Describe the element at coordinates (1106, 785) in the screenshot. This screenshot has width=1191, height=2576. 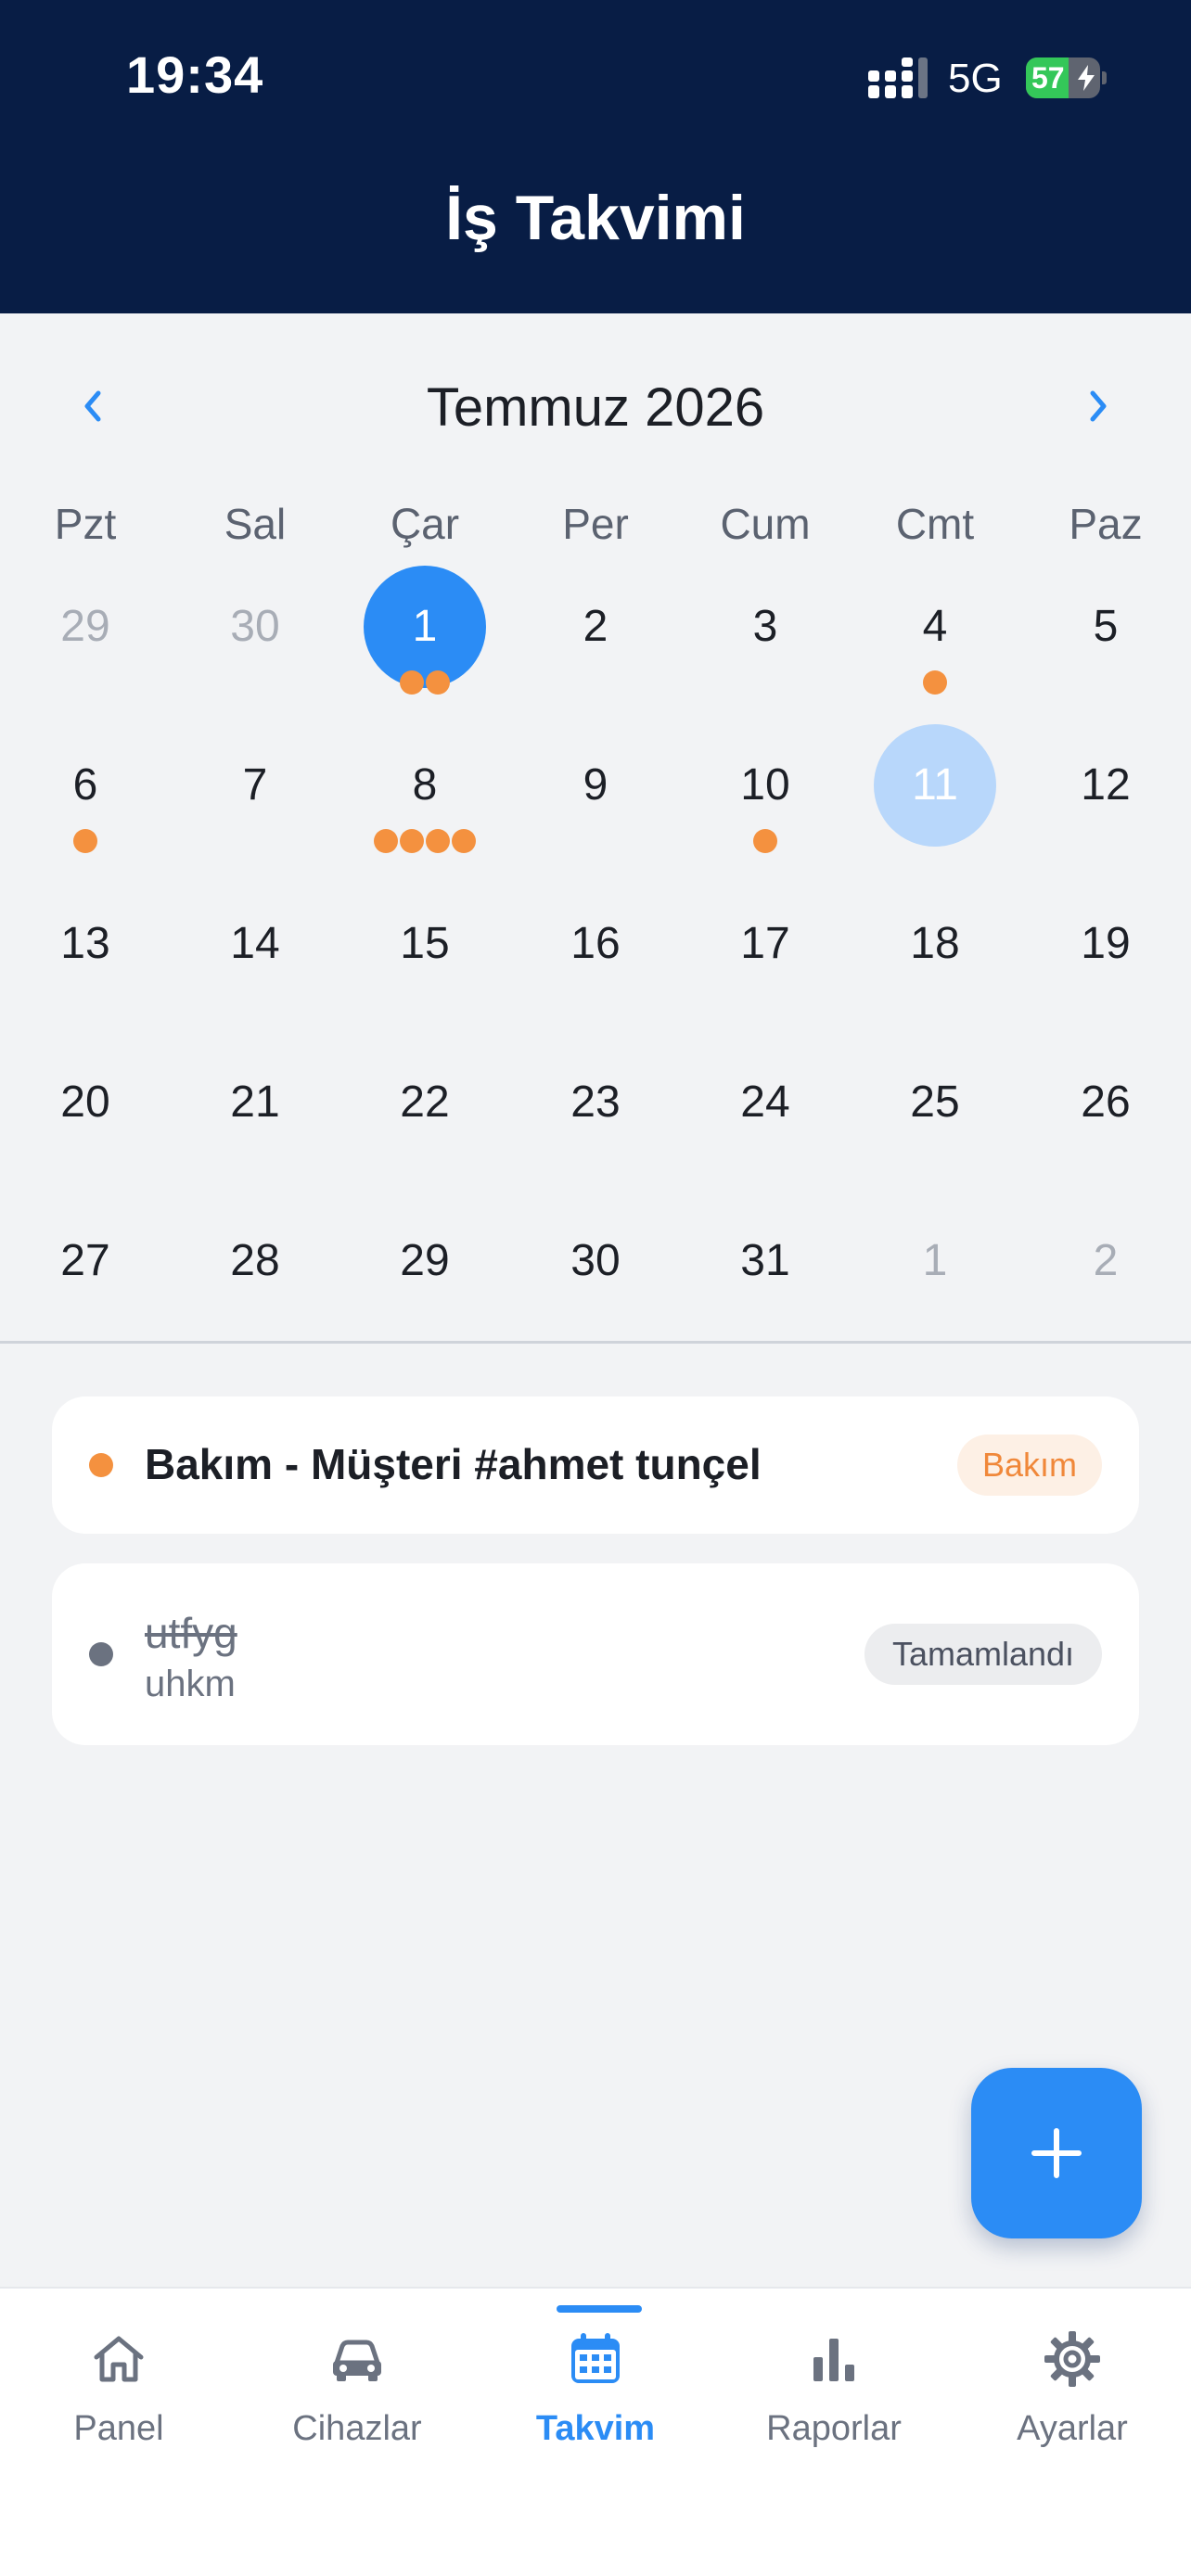
I see `day-number: 12` at that location.